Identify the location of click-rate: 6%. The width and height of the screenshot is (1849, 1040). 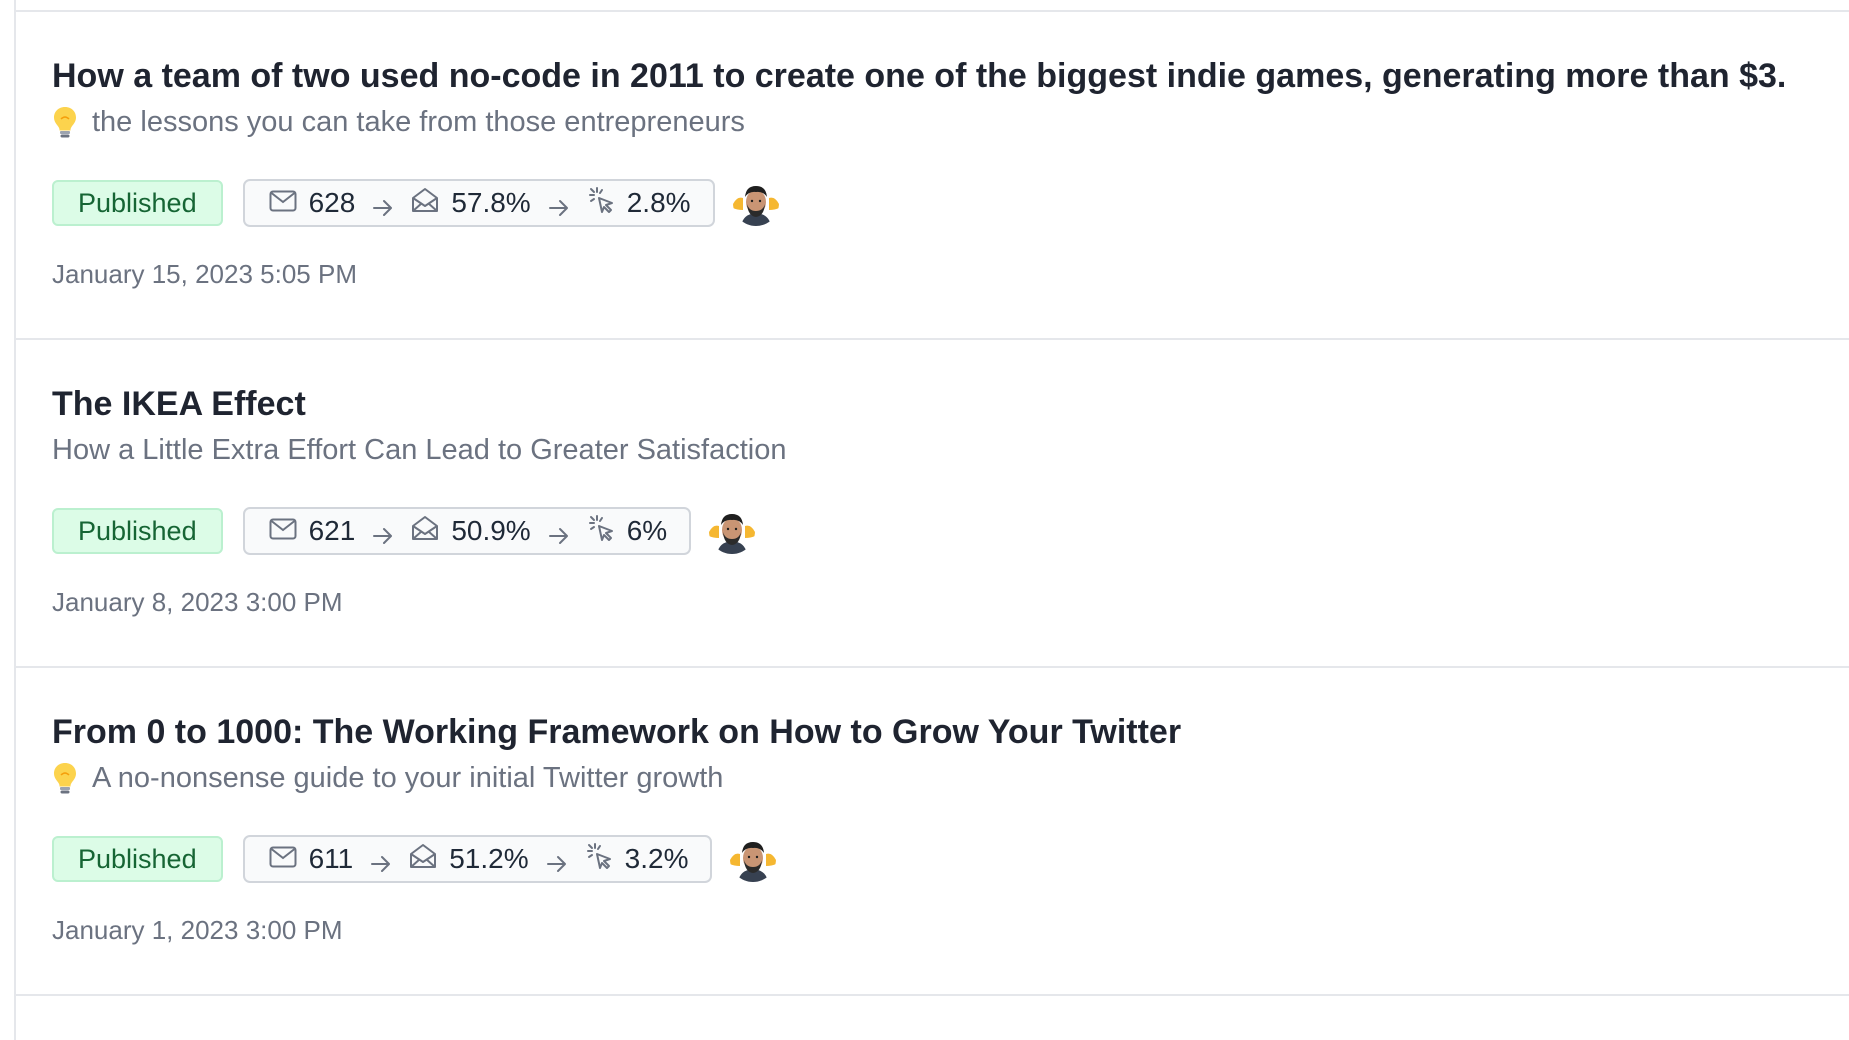
(647, 530).